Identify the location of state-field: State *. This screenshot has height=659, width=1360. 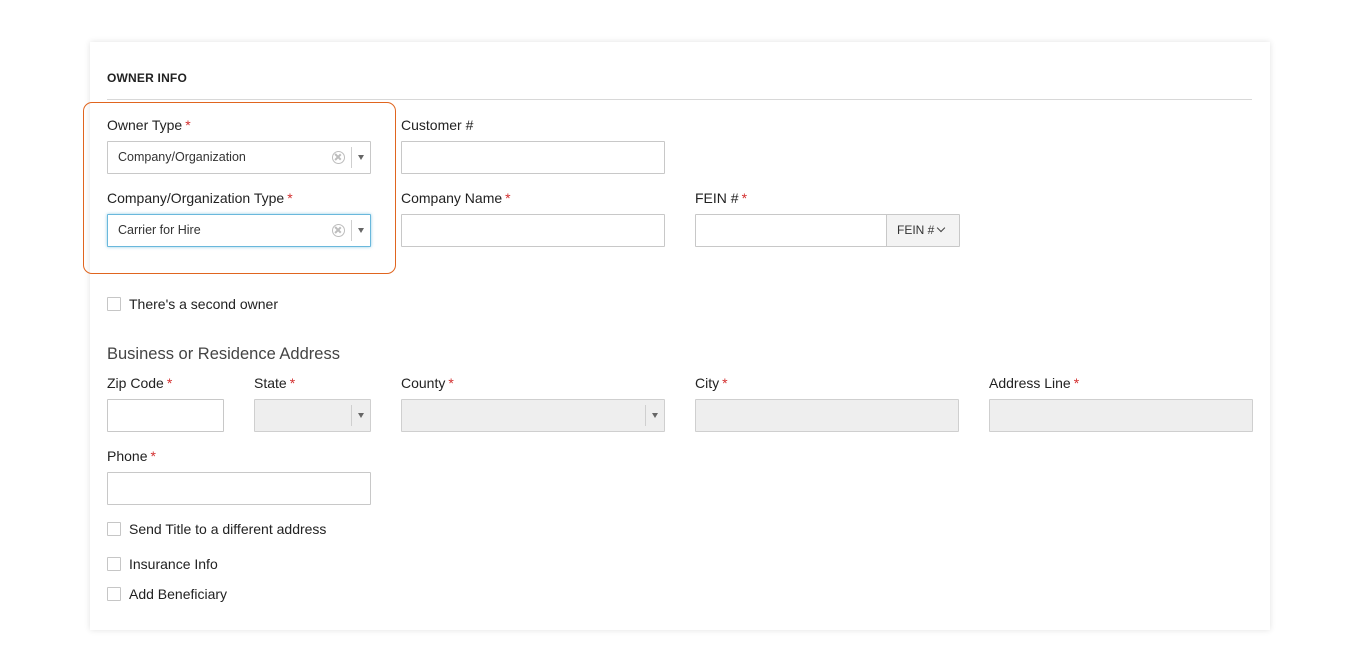
(274, 383).